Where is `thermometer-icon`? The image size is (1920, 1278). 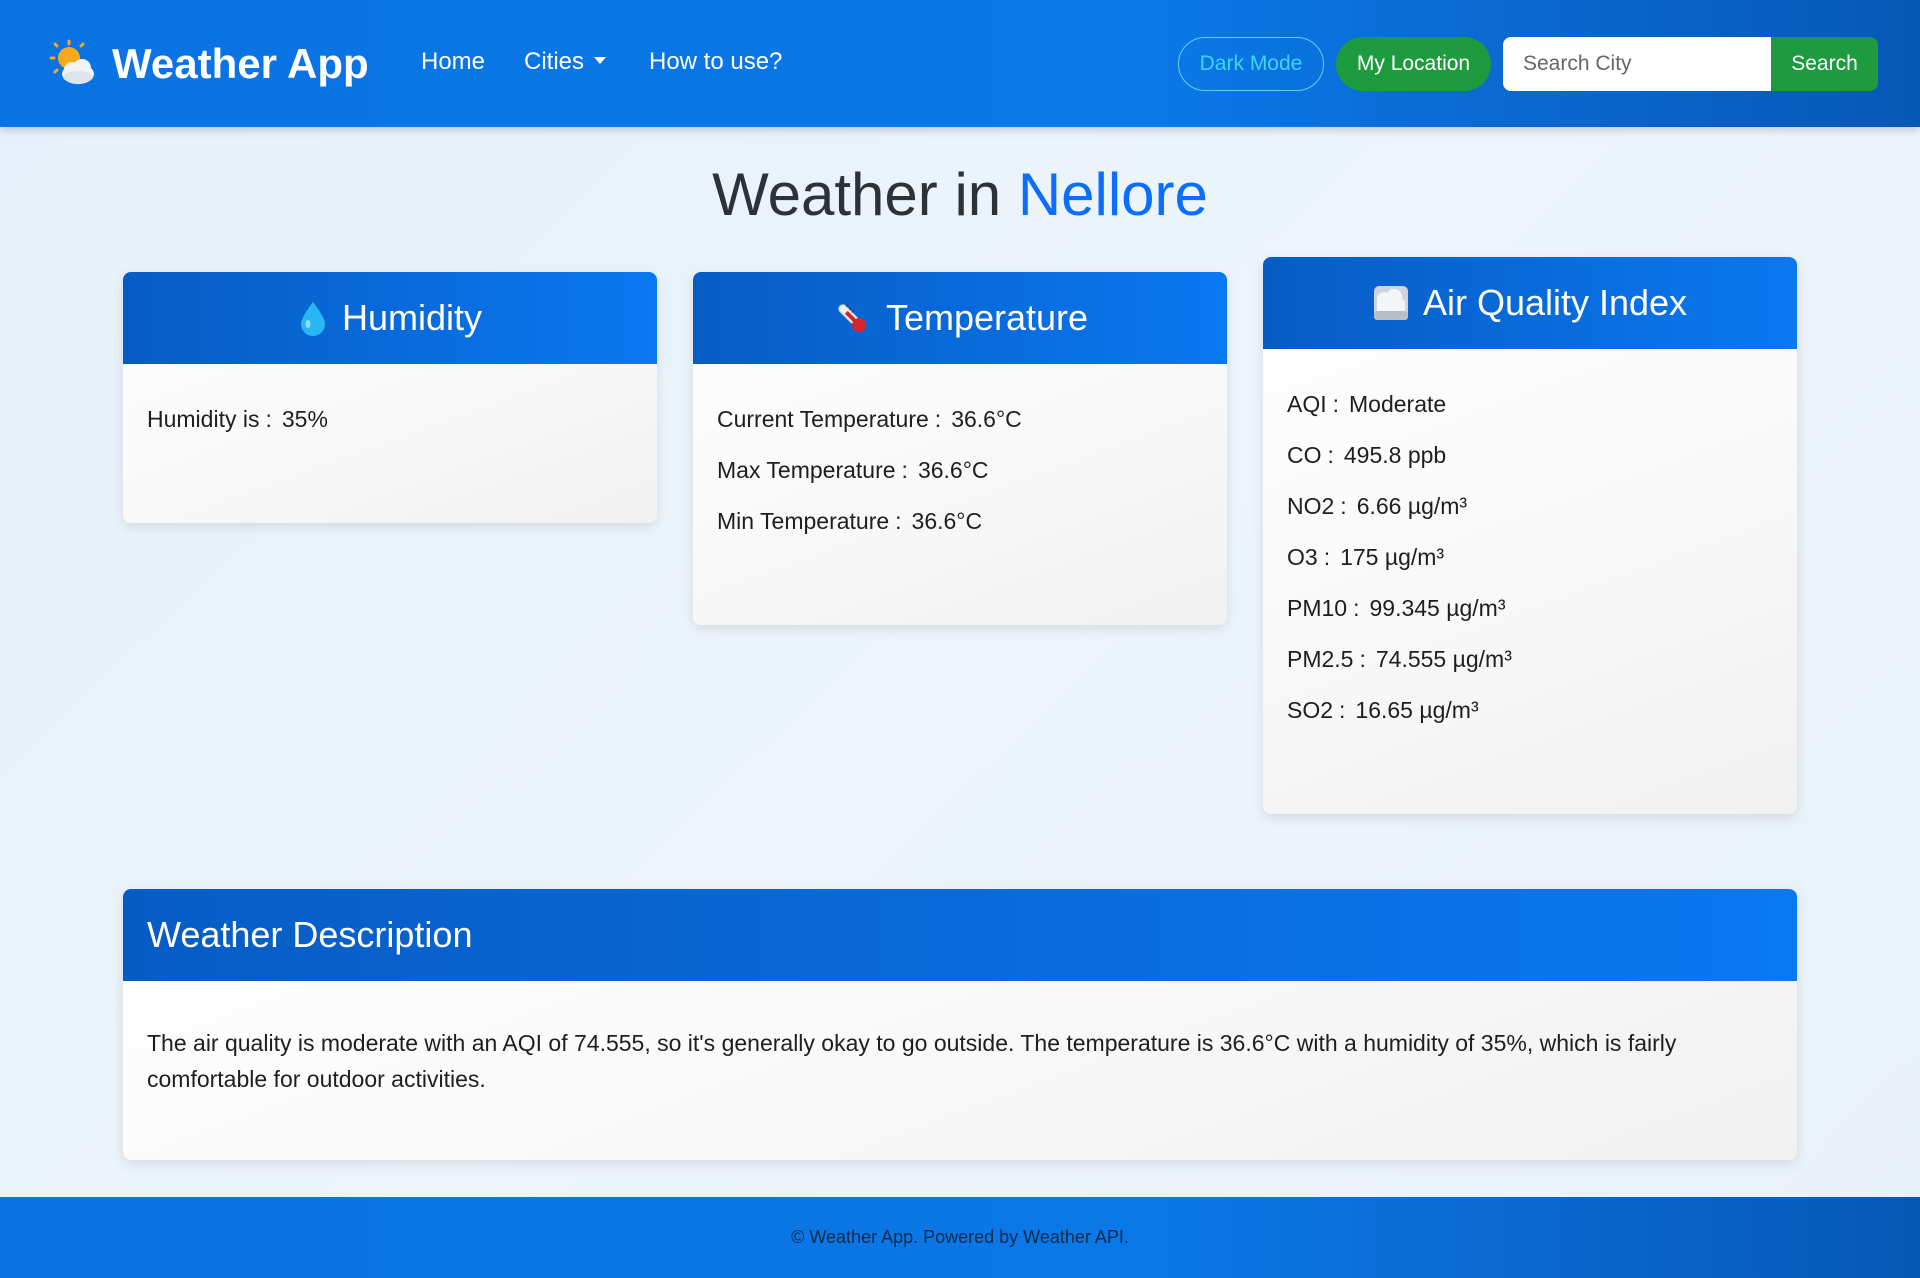 thermometer-icon is located at coordinates (852, 318).